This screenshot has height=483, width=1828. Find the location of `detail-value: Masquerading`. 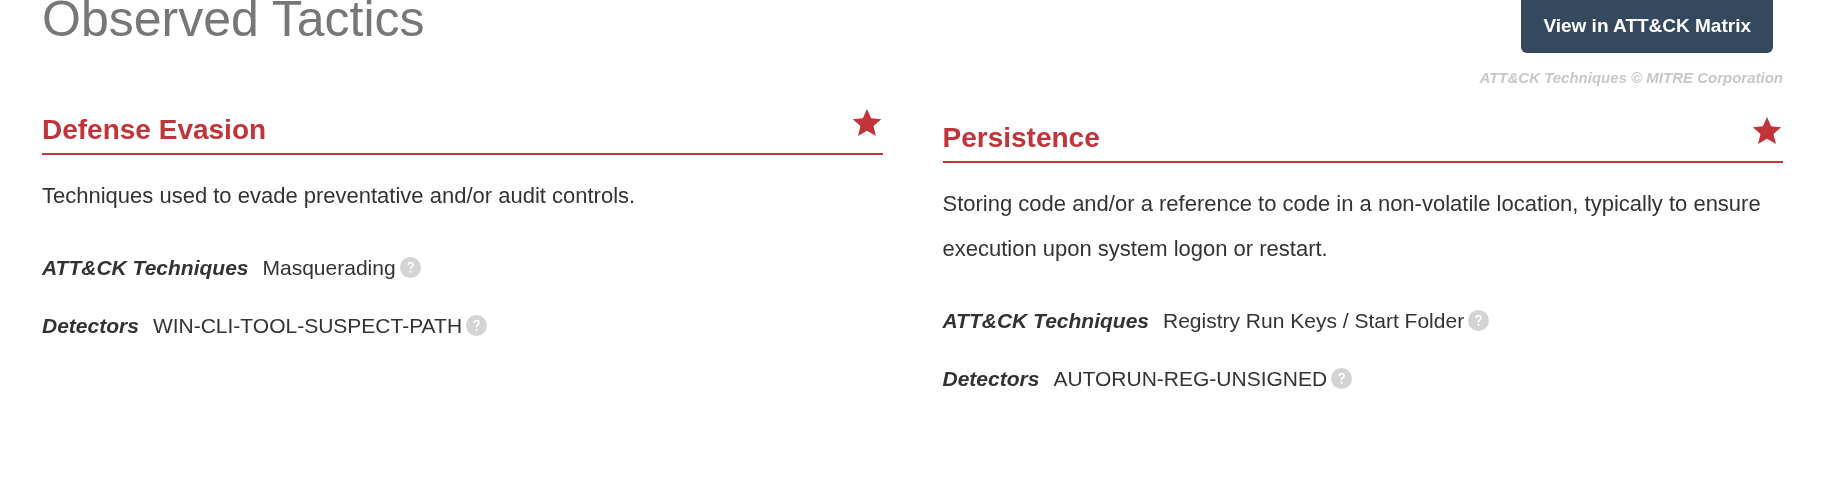

detail-value: Masquerading is located at coordinates (329, 268).